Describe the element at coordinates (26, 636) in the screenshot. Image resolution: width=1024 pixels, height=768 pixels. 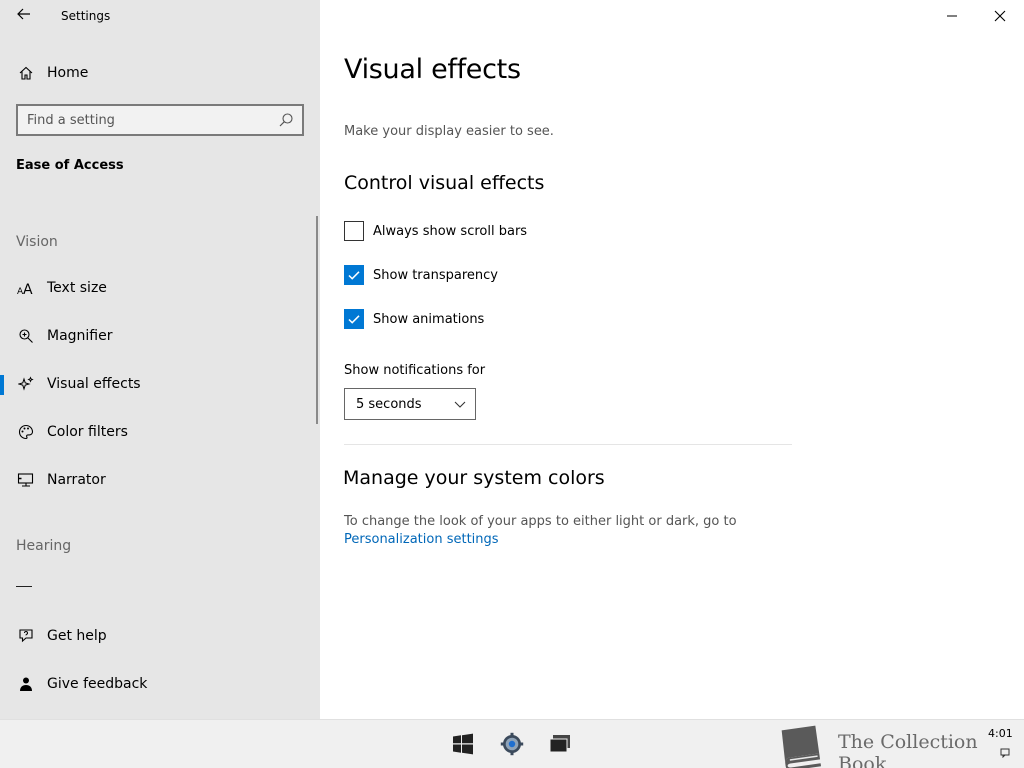
I see `help-icon` at that location.